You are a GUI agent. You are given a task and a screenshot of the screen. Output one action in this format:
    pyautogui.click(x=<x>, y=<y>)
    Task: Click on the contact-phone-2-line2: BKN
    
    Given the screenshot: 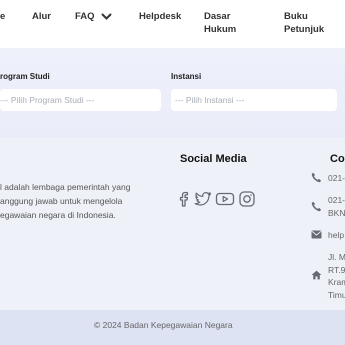 What is the action you would take?
    pyautogui.click(x=336, y=212)
    